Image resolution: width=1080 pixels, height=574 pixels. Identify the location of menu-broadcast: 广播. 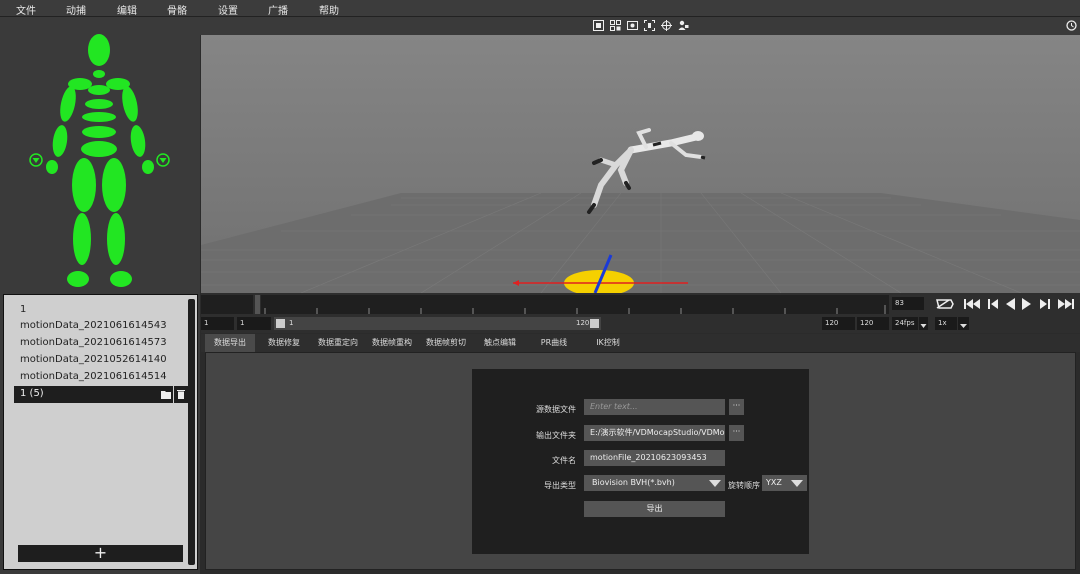
(278, 9).